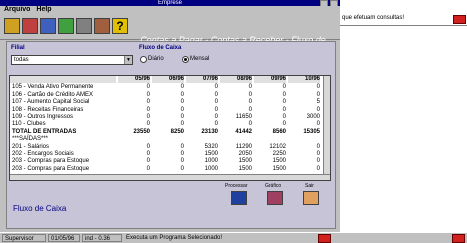 The height and width of the screenshot is (243, 467). Describe the element at coordinates (279, 131) in the screenshot. I see `table-cell: 8560` at that location.